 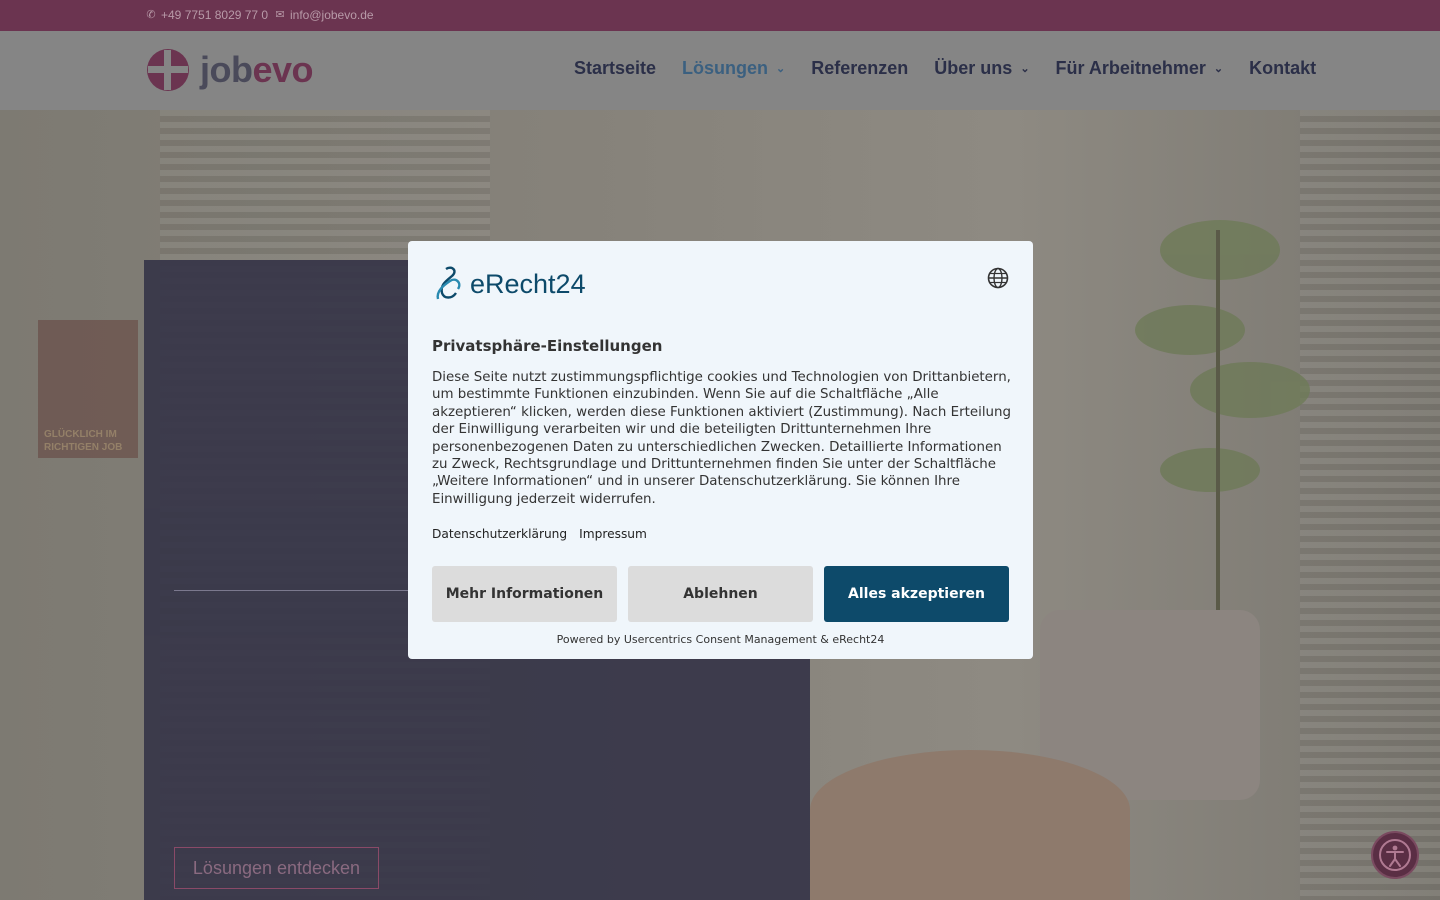 What do you see at coordinates (859, 68) in the screenshot?
I see `nav-referenzen: Referenzen` at bounding box center [859, 68].